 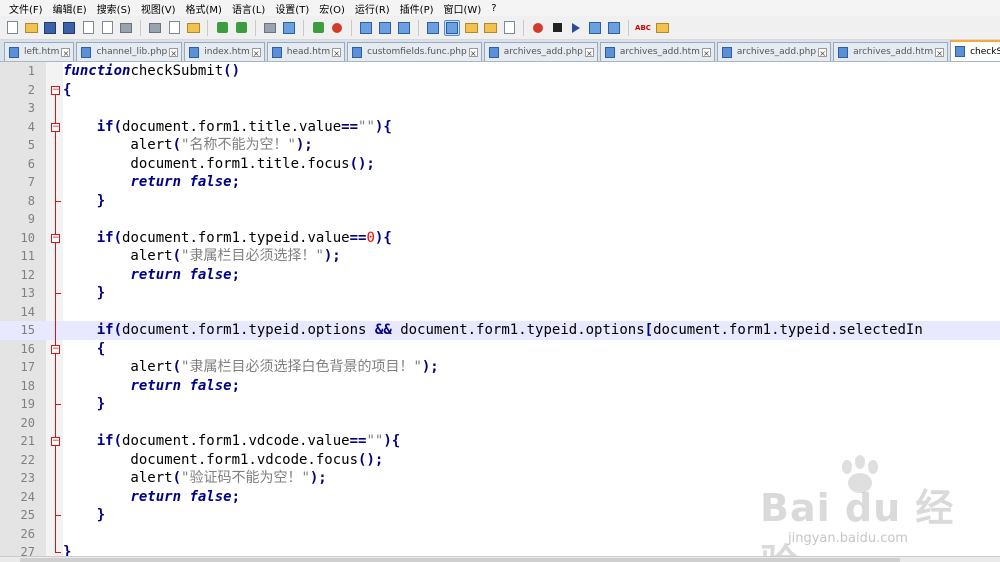 I want to click on code-line: 21 if(document.form1.vdcode.value==""){, so click(x=500, y=441).